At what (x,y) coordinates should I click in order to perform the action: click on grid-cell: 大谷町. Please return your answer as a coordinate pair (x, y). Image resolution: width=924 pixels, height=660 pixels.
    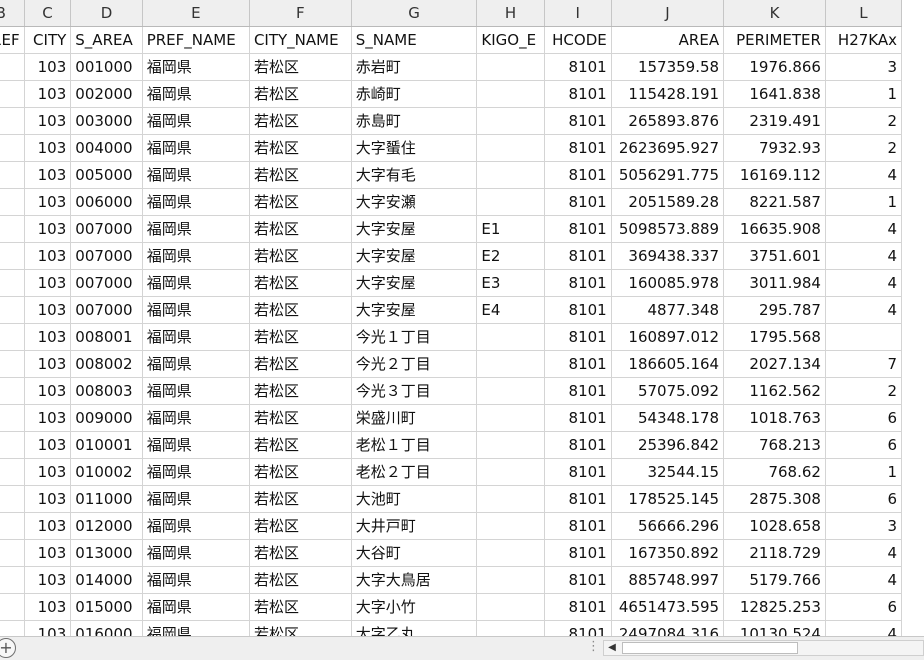
    Looking at the image, I should click on (414, 553).